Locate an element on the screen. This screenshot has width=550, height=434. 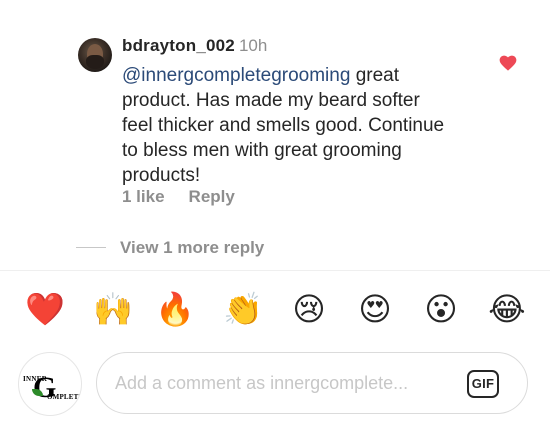
emoji-crying: 😢 is located at coordinates (309, 309).